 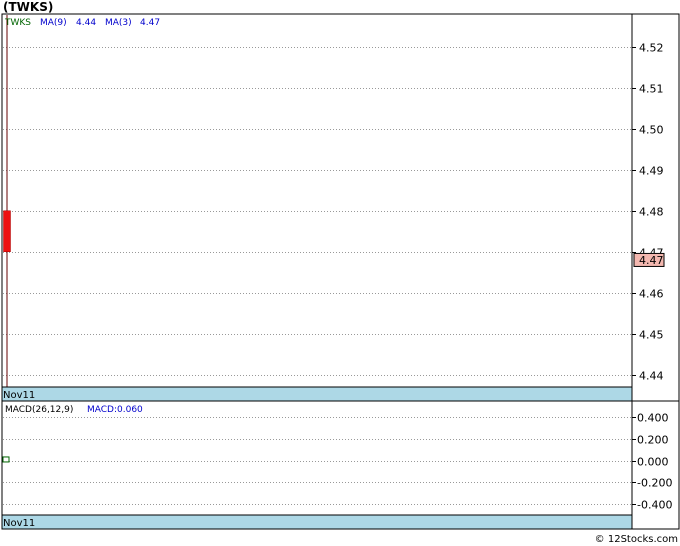 What do you see at coordinates (651, 171) in the screenshot?
I see `price-tick-label: 4.49` at bounding box center [651, 171].